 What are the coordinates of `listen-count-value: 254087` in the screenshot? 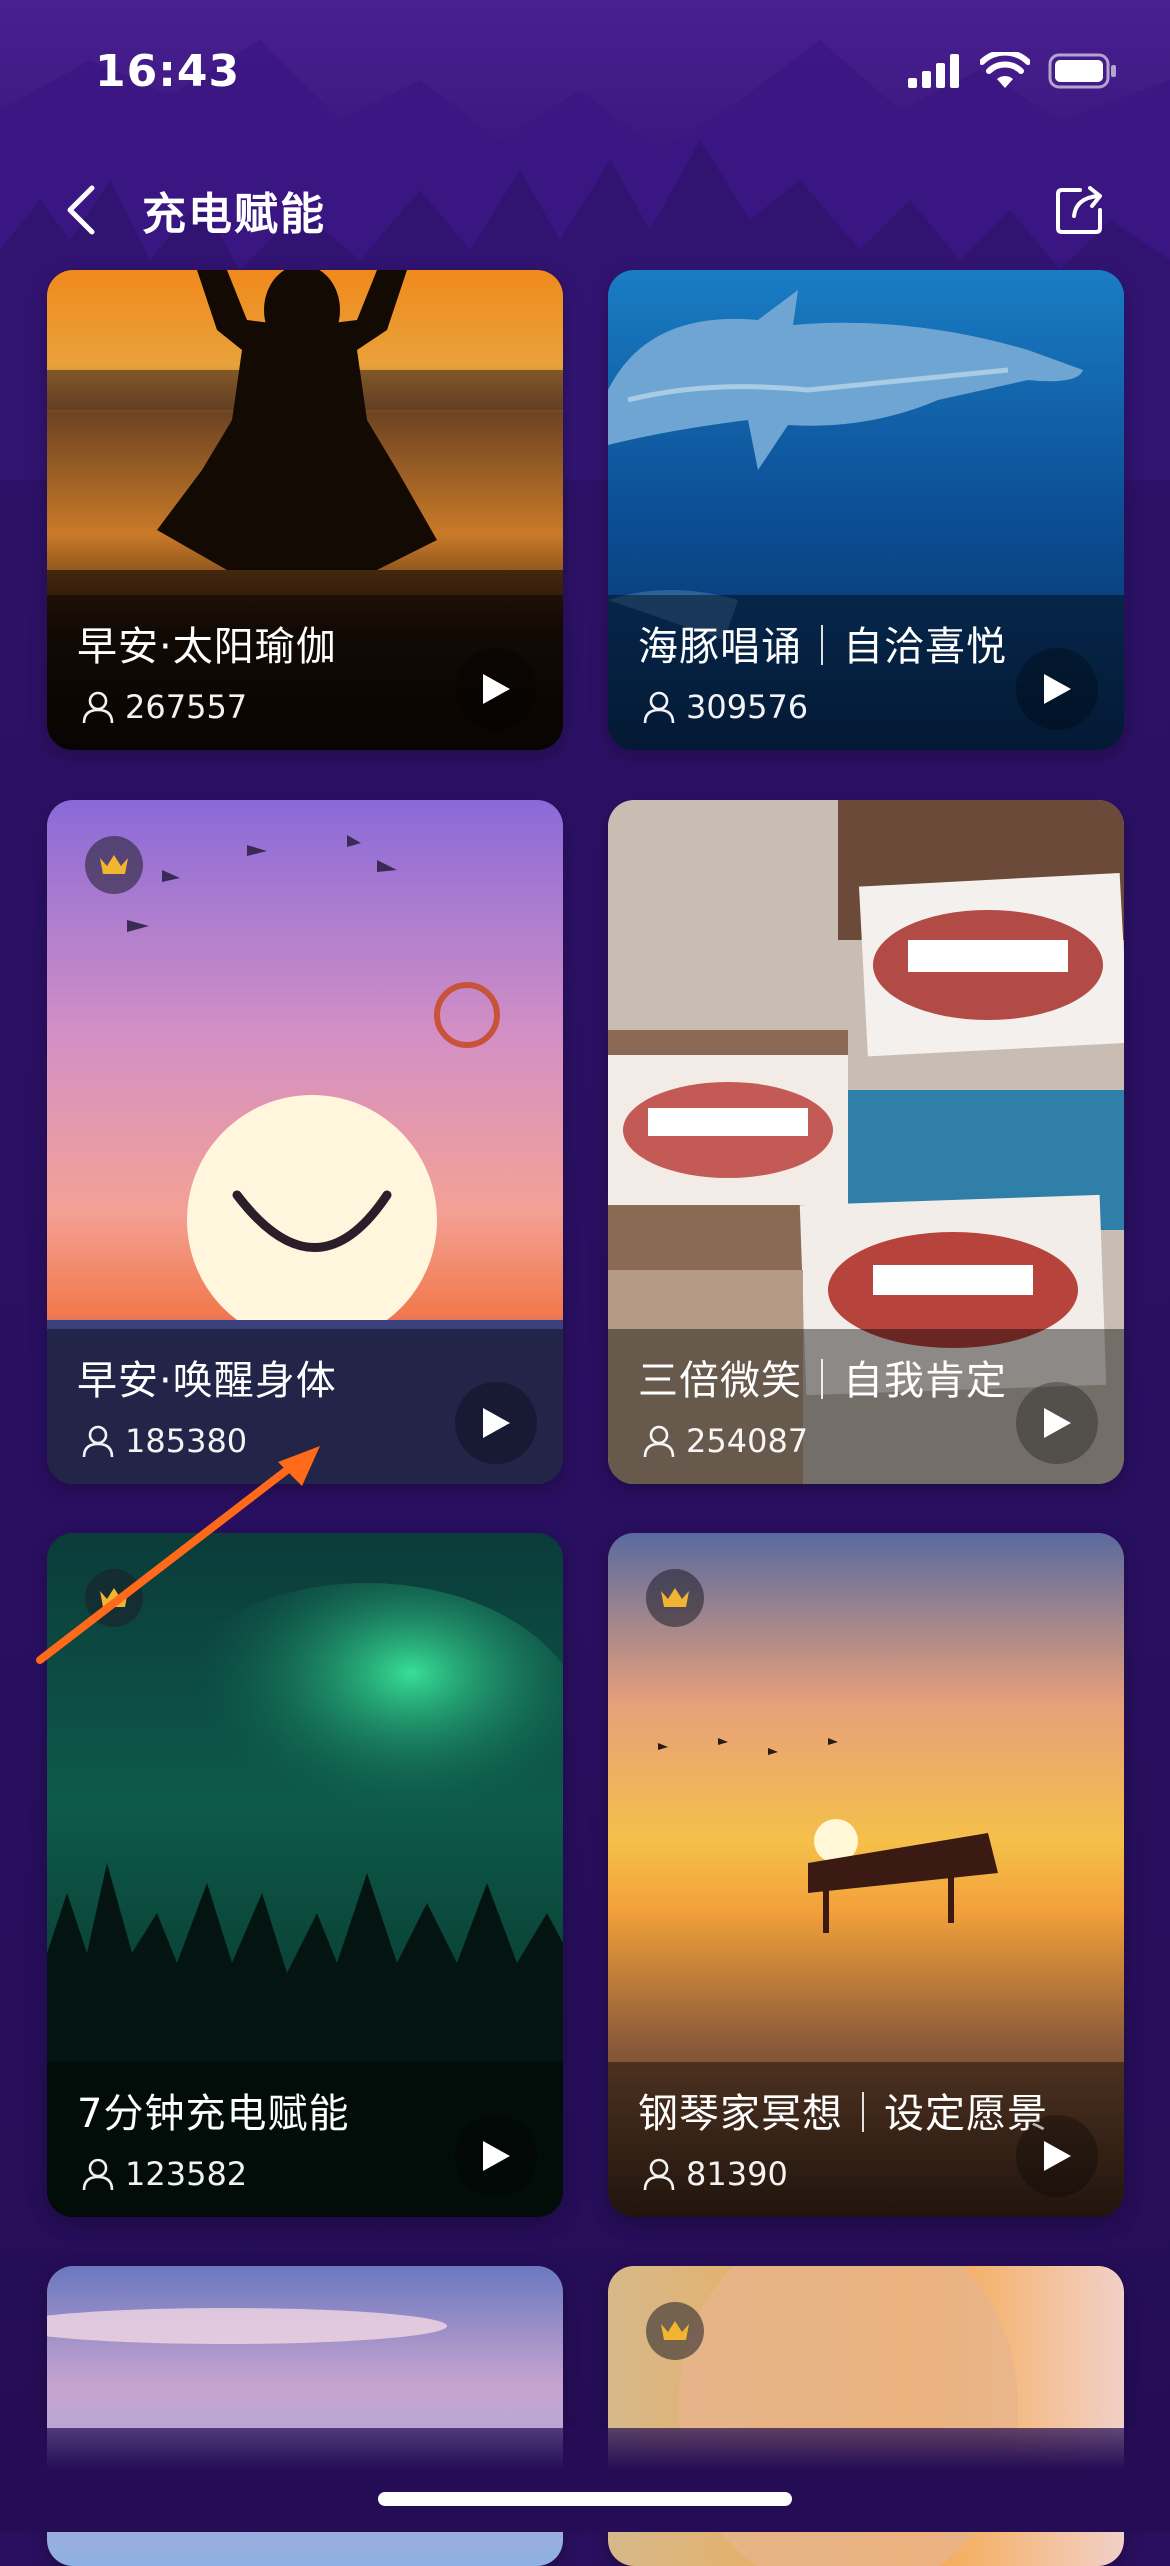 It's located at (747, 1441).